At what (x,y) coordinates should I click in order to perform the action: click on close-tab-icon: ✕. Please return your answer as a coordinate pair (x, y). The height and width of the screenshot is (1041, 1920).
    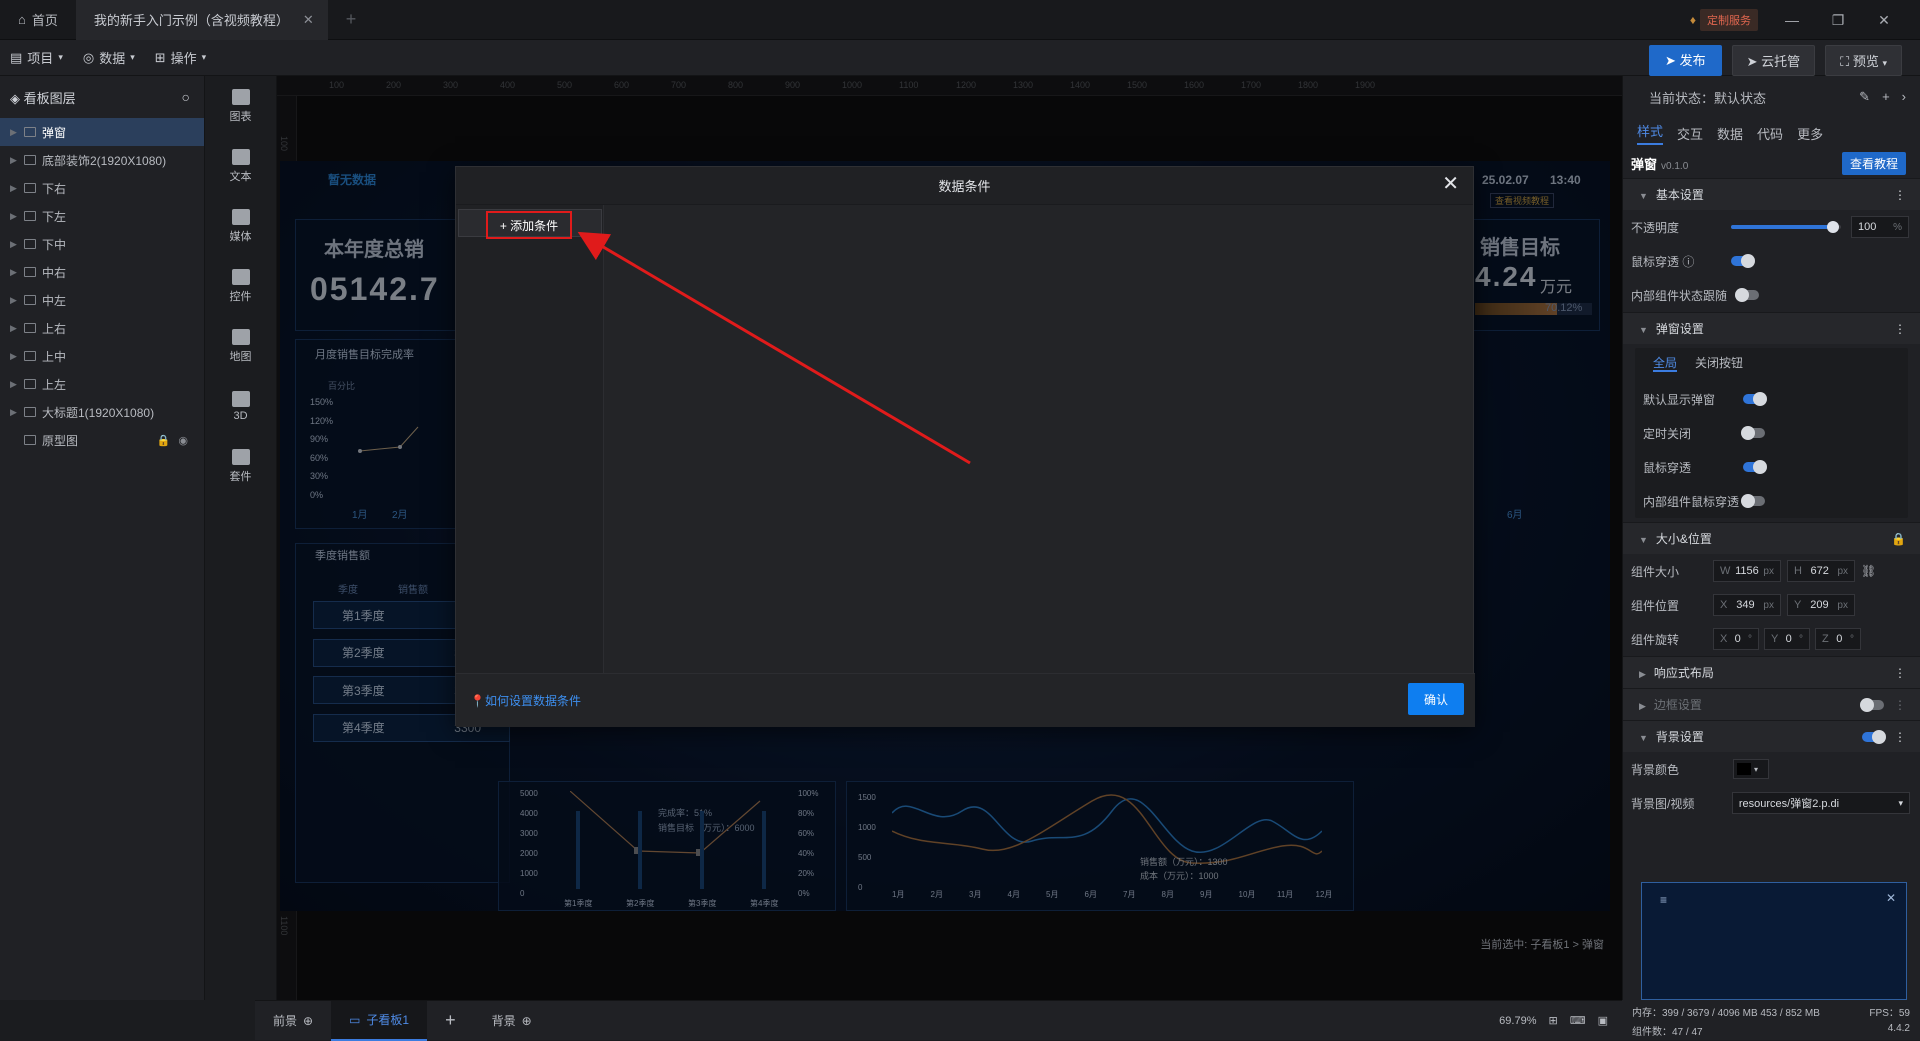
    Looking at the image, I should click on (308, 20).